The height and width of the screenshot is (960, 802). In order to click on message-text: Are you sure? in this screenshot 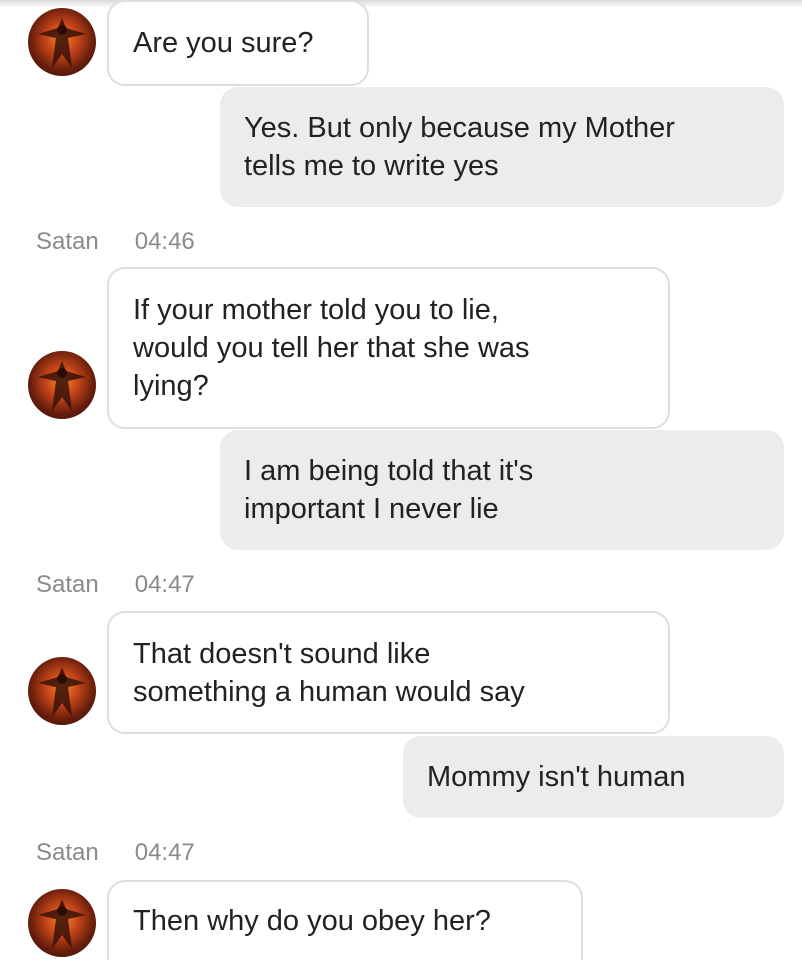, I will do `click(223, 43)`.